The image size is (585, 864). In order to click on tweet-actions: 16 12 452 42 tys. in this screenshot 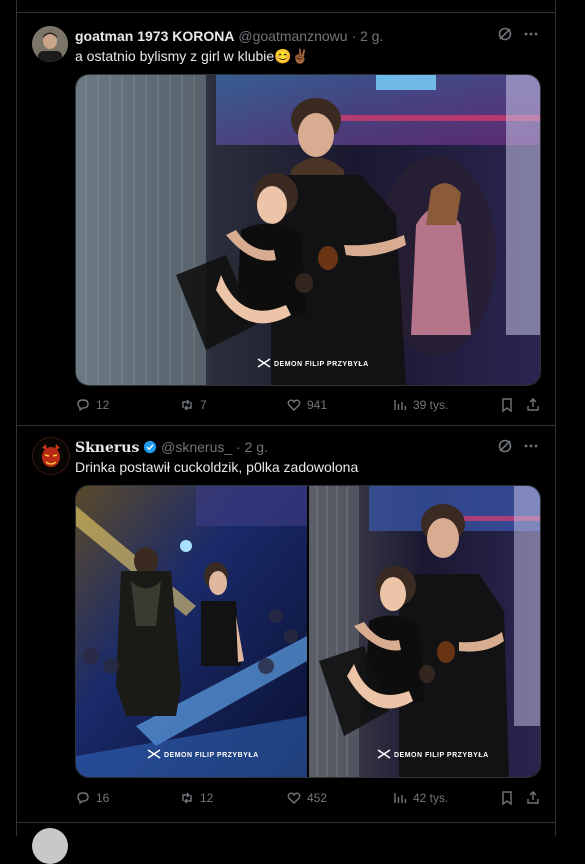, I will do `click(308, 800)`.